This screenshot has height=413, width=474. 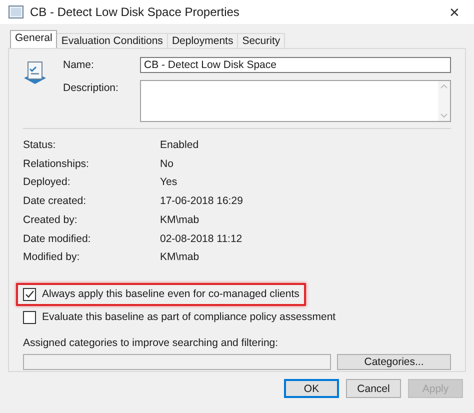 I want to click on property-label: Date created:, so click(x=55, y=202).